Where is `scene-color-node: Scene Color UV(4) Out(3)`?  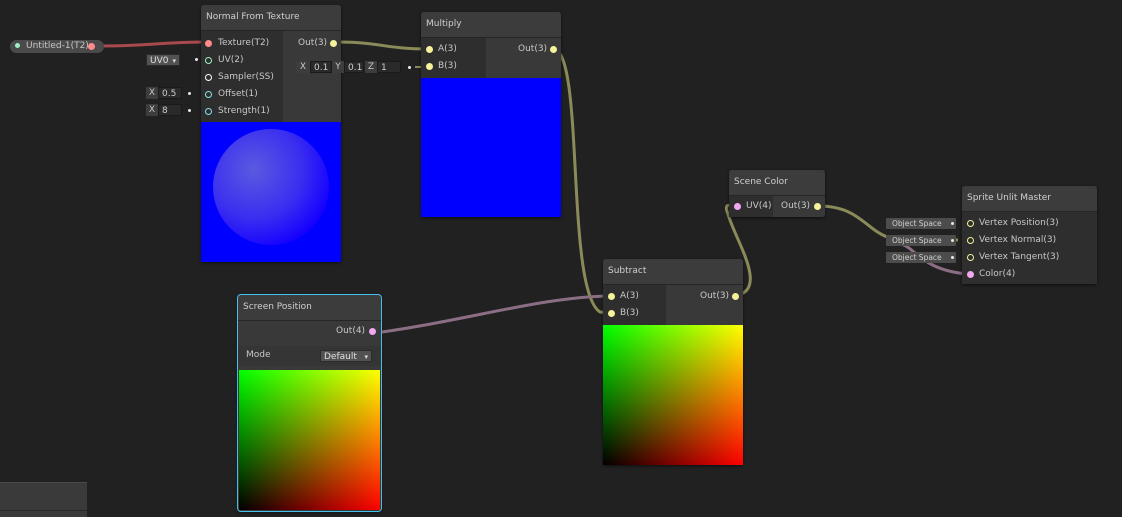 scene-color-node: Scene Color UV(4) Out(3) is located at coordinates (777, 193).